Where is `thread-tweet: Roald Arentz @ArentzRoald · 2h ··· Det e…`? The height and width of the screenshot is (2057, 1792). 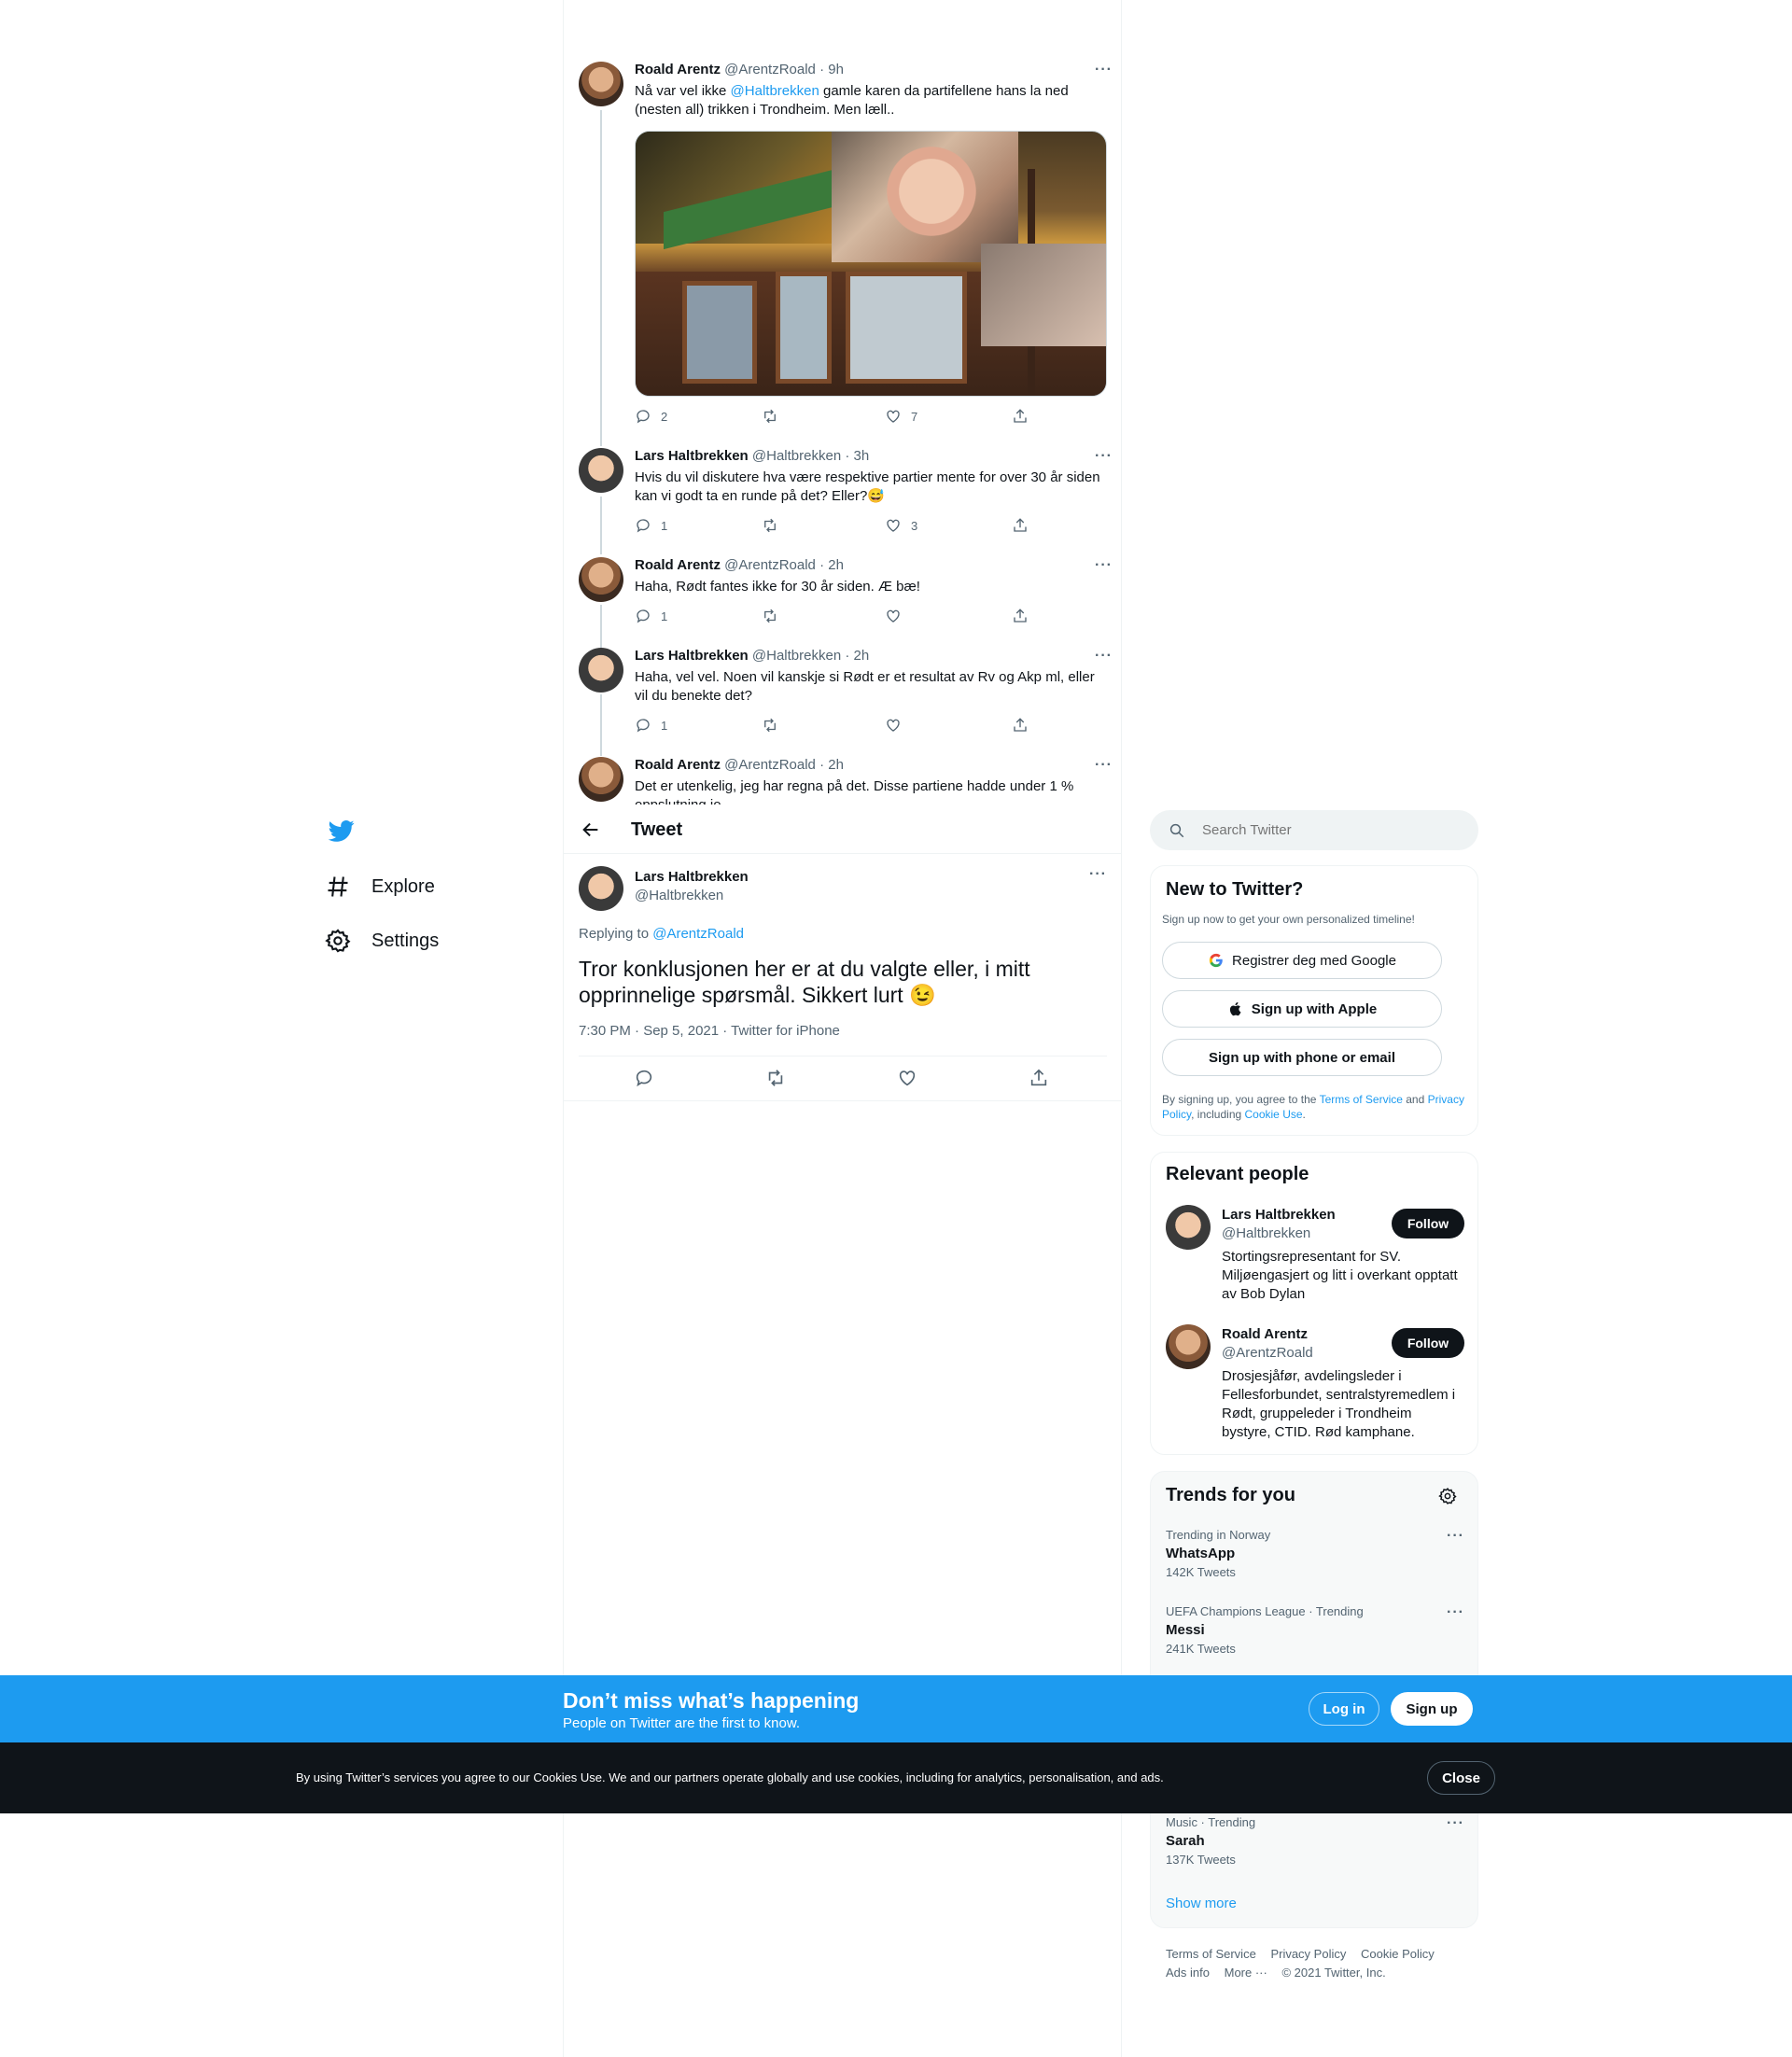 thread-tweet: Roald Arentz @ArentzRoald · 2h ··· Det e… is located at coordinates (846, 781).